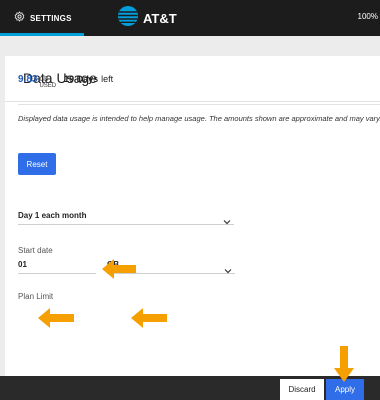 Image resolution: width=380 pixels, height=400 pixels. I want to click on annotation-arrow-plan-limit, so click(56, 318).